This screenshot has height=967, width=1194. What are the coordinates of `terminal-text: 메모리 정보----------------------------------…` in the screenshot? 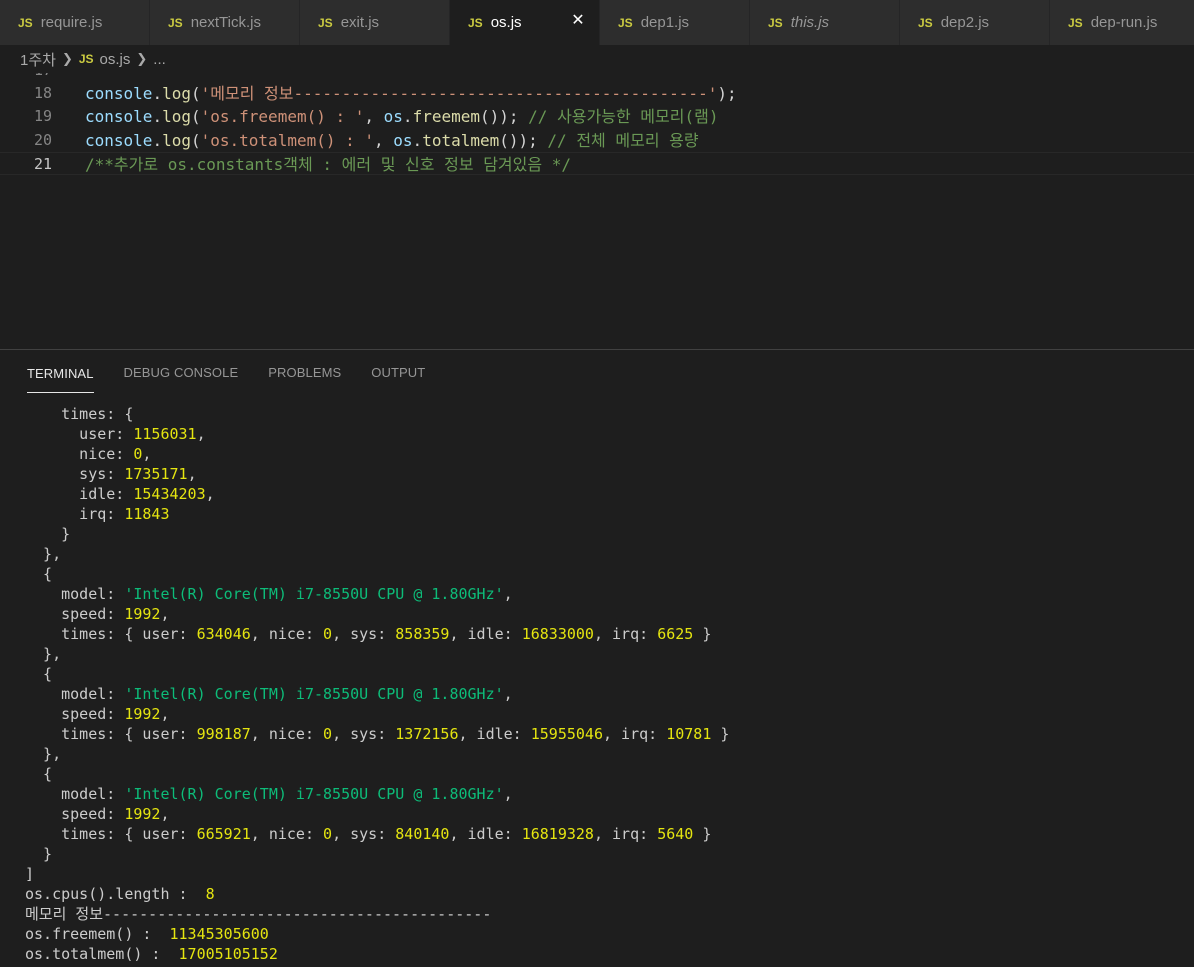 It's located at (258, 914).